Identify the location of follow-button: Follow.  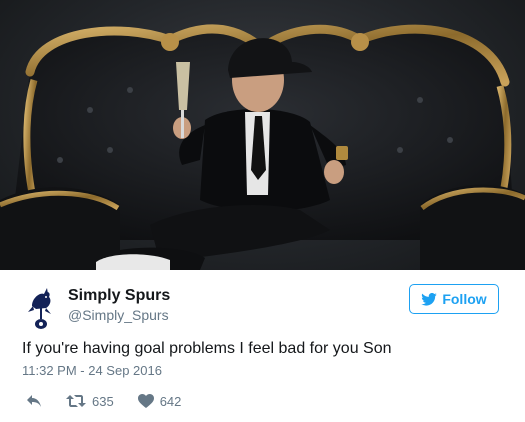
(454, 299).